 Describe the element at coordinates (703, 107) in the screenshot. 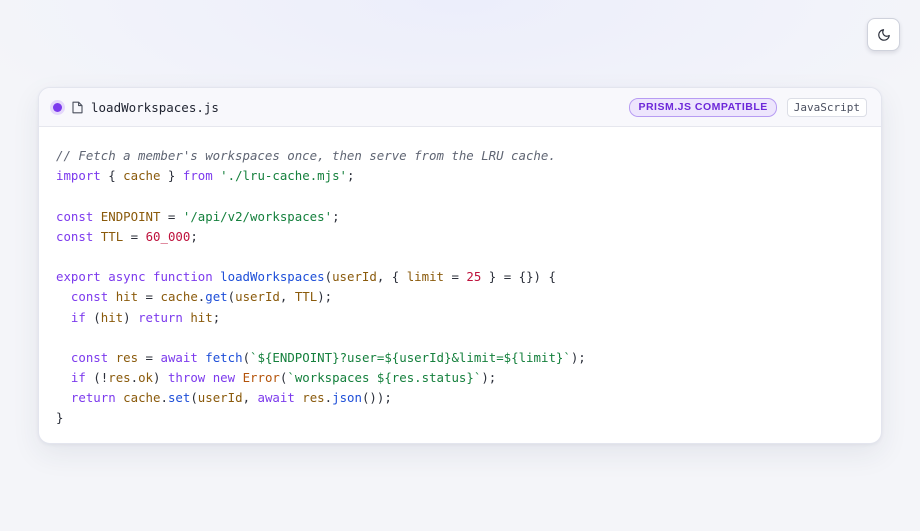

I see `prism-compat-badge: PRISM.JS COMPATIBLE` at that location.